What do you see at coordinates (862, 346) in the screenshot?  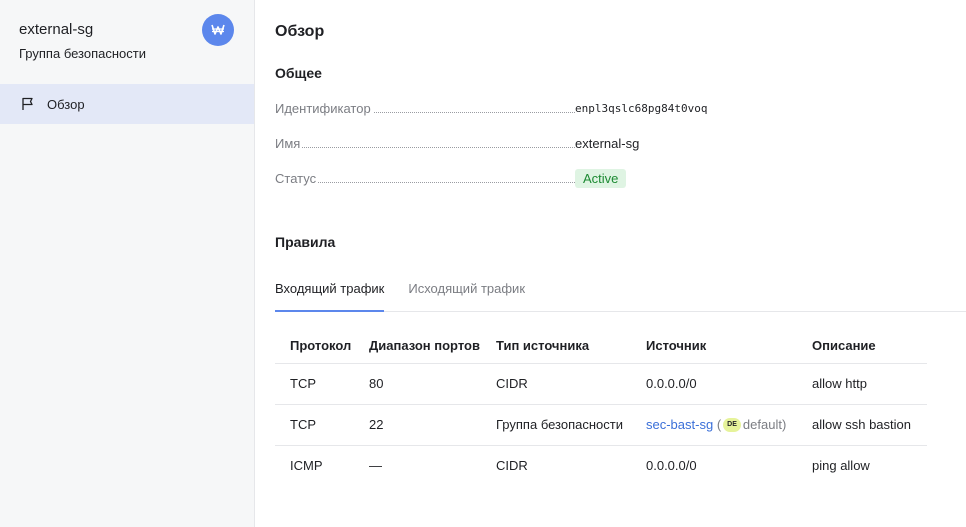 I see `col-description: Описание` at bounding box center [862, 346].